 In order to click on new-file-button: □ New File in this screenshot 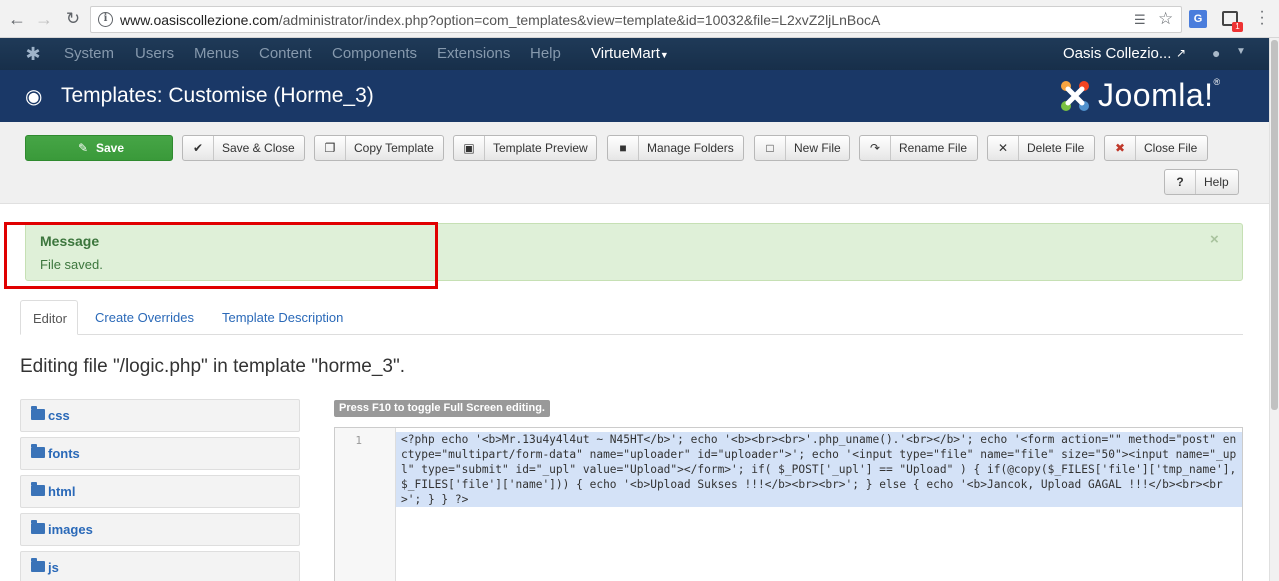, I will do `click(802, 148)`.